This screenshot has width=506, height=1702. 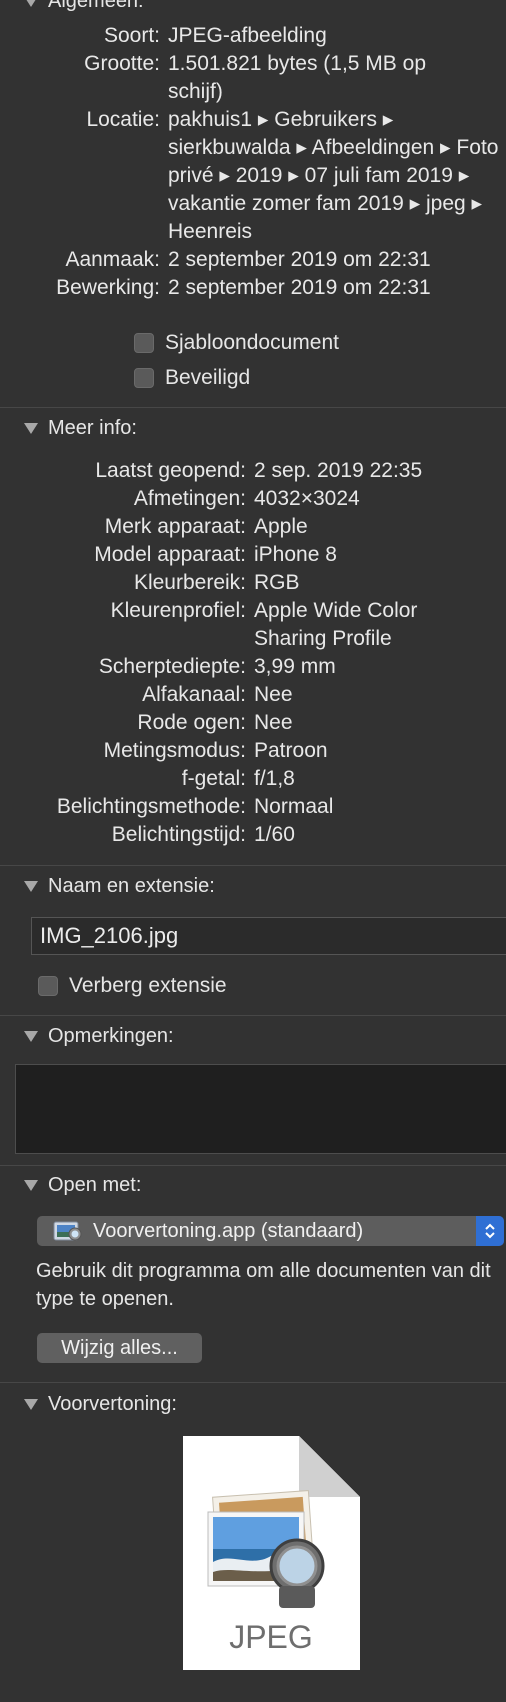 I want to click on locked-checkbox, so click(x=144, y=378).